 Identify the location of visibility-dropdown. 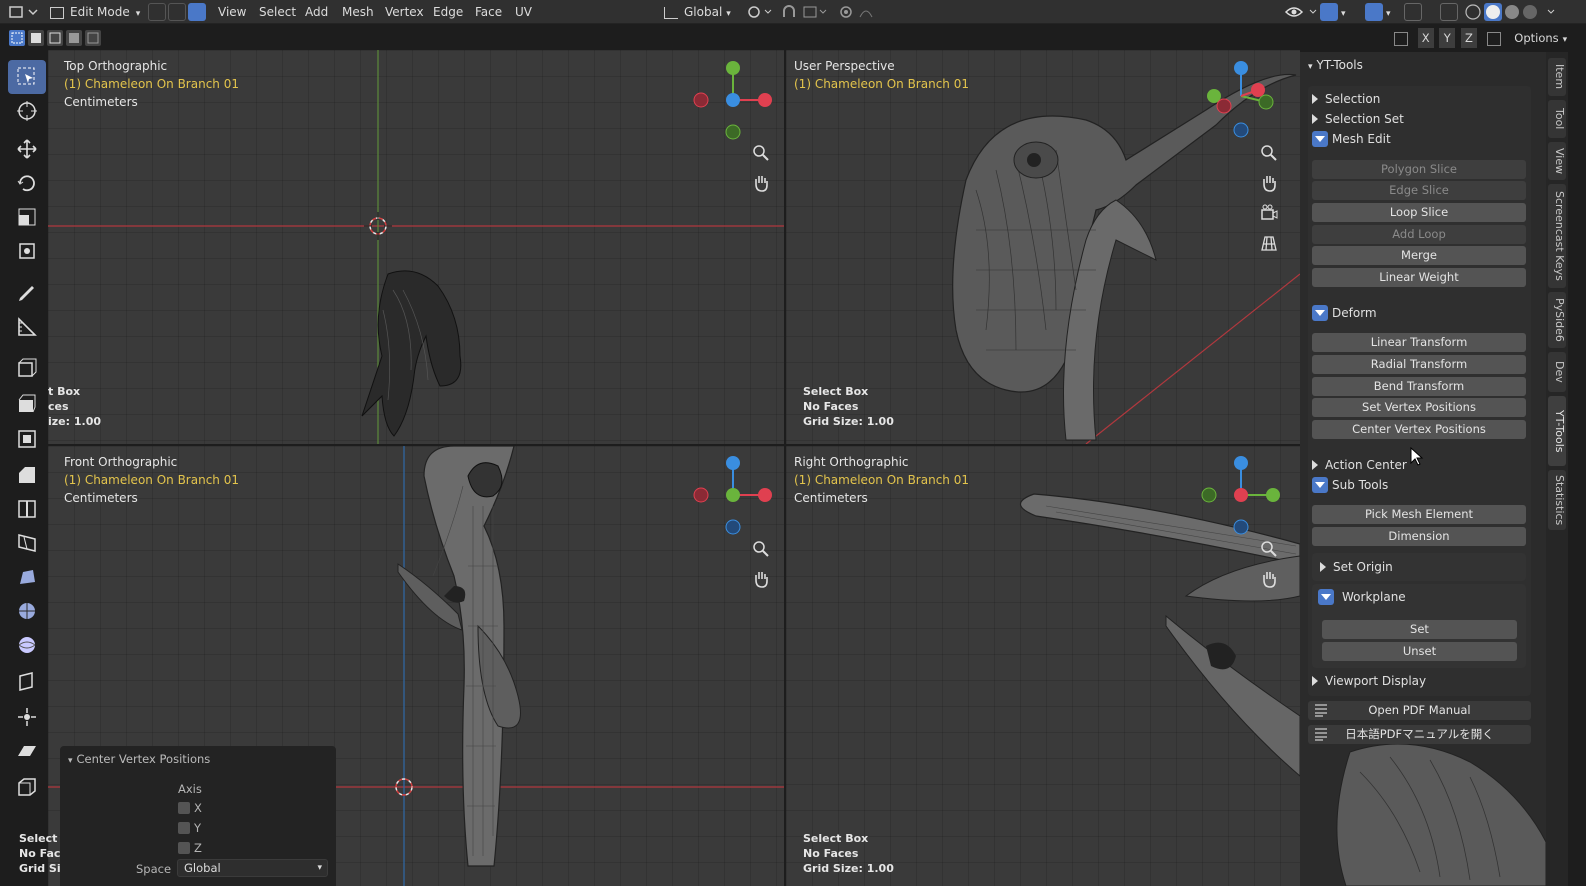
(1304, 12).